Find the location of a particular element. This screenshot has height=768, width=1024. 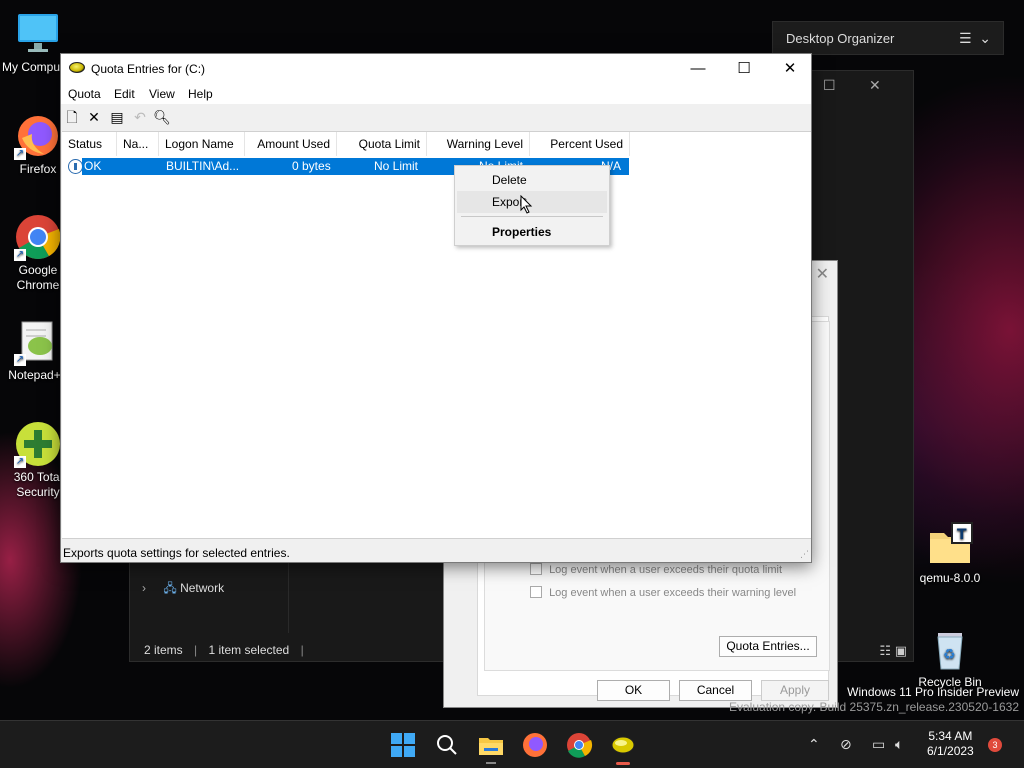

desktop-icon-recycle-bin: ♻ Recycle Bin is located at coordinates (950, 657).